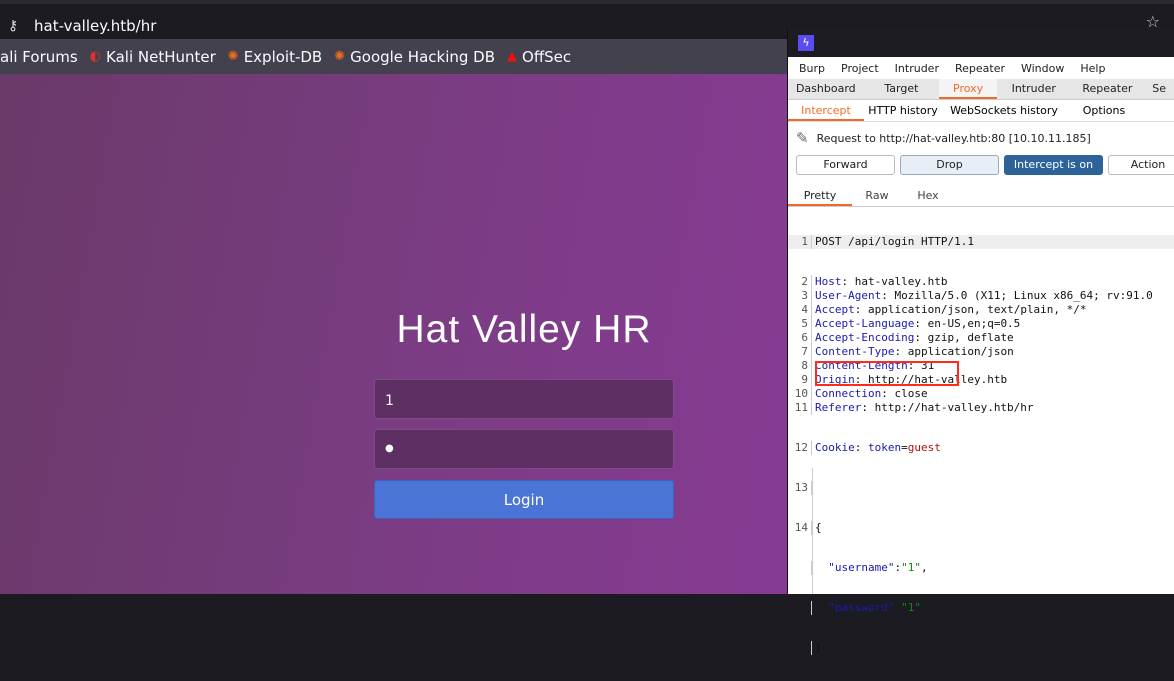 This screenshot has height=681, width=1174. What do you see at coordinates (800, 324) in the screenshot?
I see `line-number: 5` at bounding box center [800, 324].